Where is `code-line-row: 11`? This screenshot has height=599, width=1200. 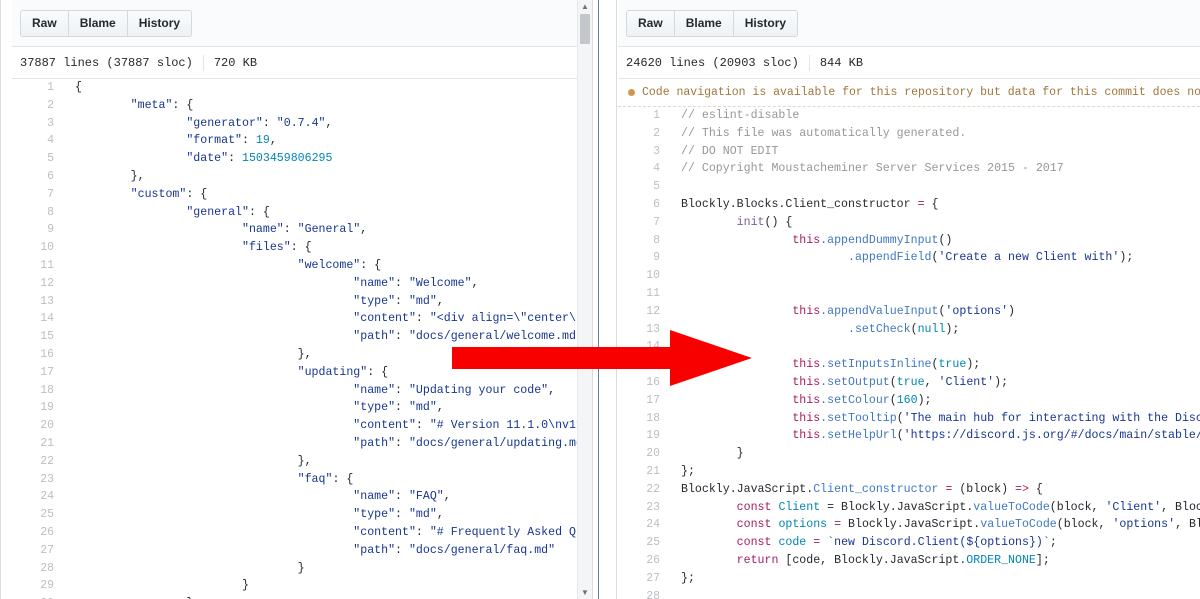 code-line-row: 11 is located at coordinates (909, 293).